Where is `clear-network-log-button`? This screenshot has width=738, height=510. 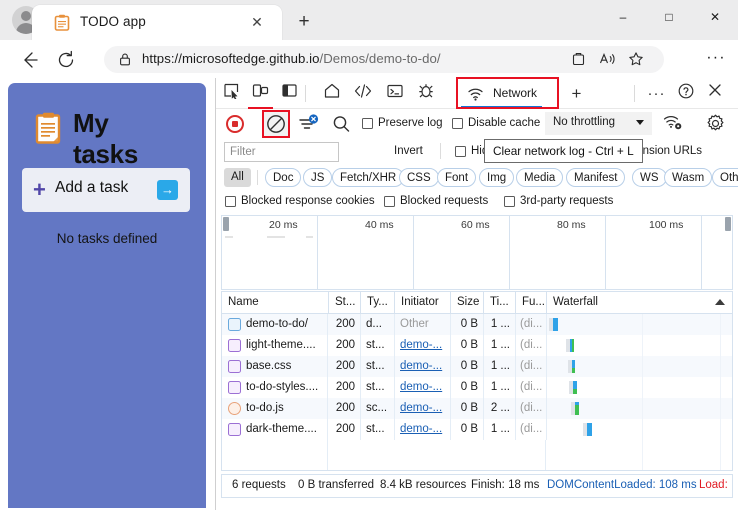
clear-network-log-button is located at coordinates (276, 124).